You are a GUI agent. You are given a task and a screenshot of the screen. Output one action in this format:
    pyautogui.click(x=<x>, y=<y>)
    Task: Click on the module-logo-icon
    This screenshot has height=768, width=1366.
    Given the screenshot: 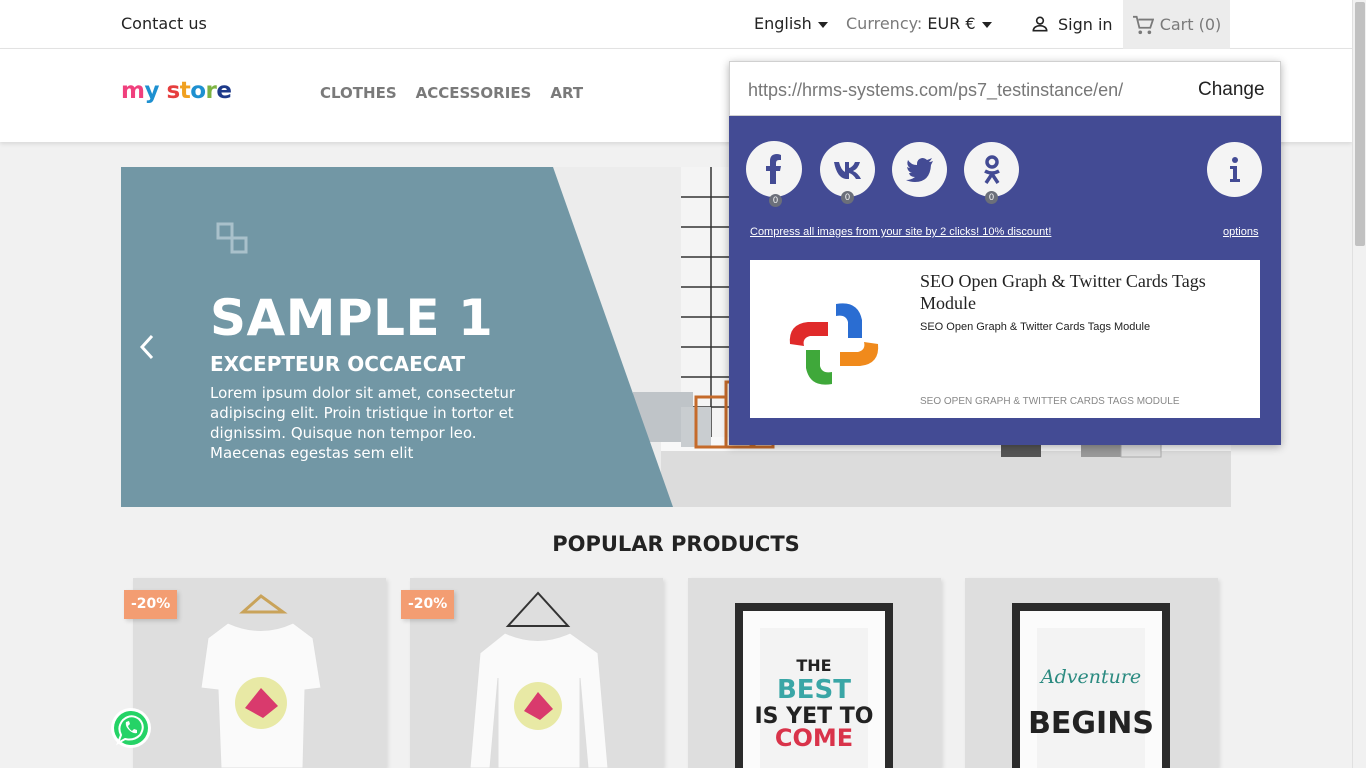 What is the action you would take?
    pyautogui.click(x=834, y=344)
    